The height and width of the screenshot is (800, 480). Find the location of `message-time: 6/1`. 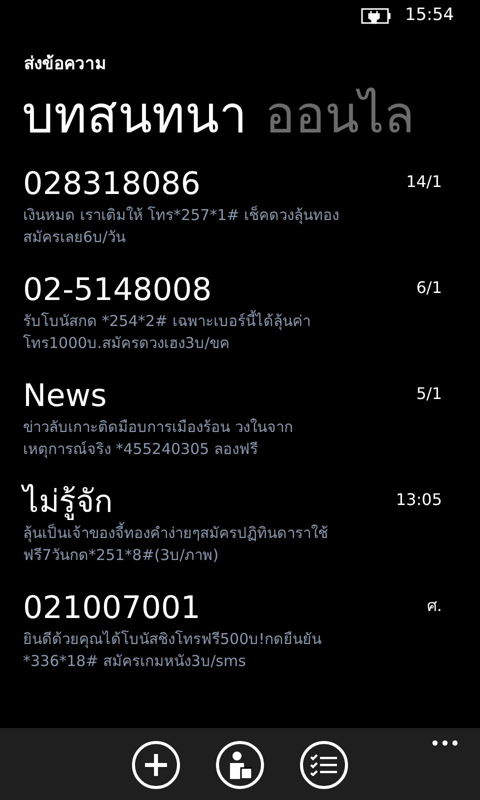

message-time: 6/1 is located at coordinates (429, 287).